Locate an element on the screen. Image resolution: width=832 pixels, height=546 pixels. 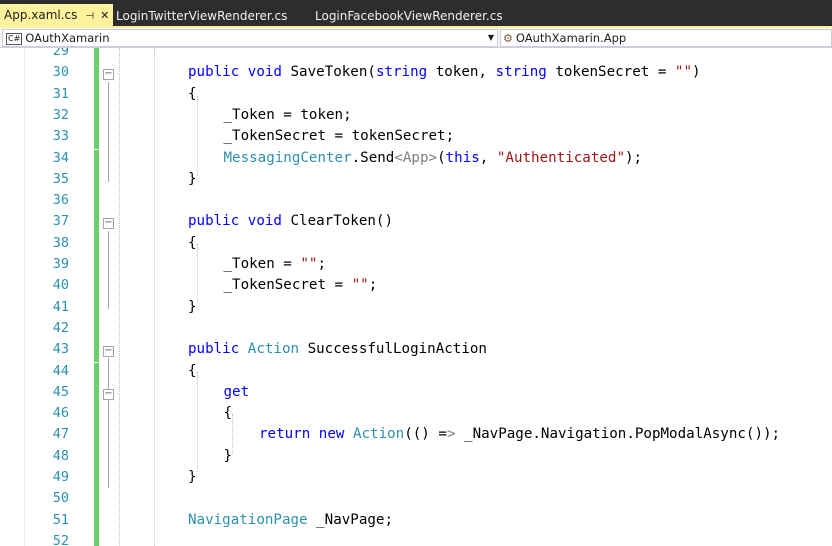
line-number: 37 is located at coordinates (60, 221).